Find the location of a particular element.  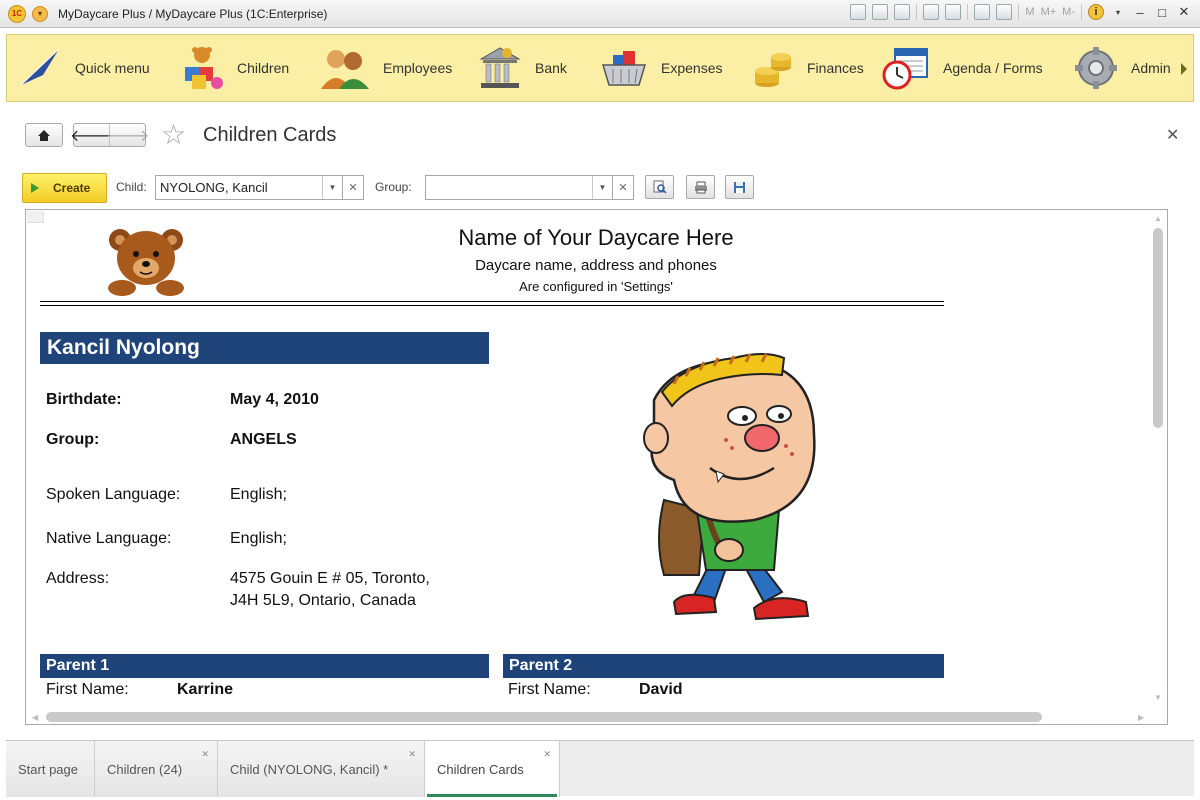

group-field-label: Group: is located at coordinates (73, 439).